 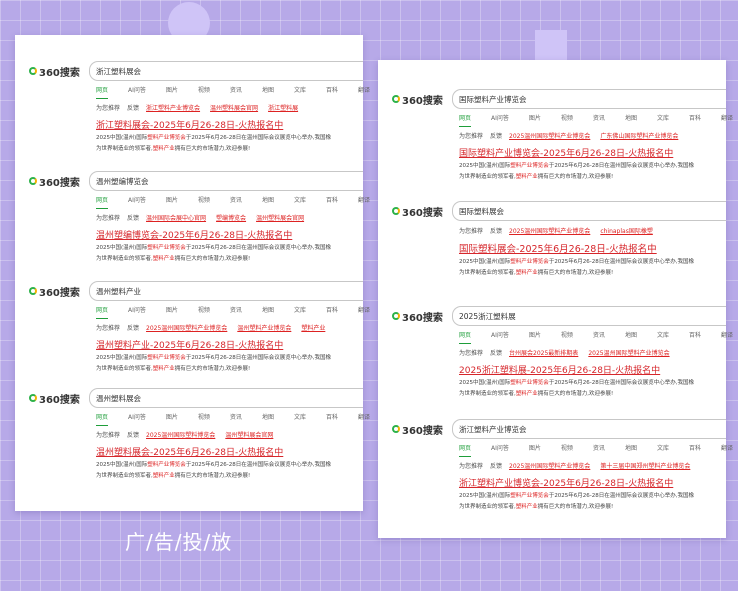 I want to click on result-title-link: 国际塑料展会-2025年6月26-28日-火热报名中, so click(x=592, y=248).